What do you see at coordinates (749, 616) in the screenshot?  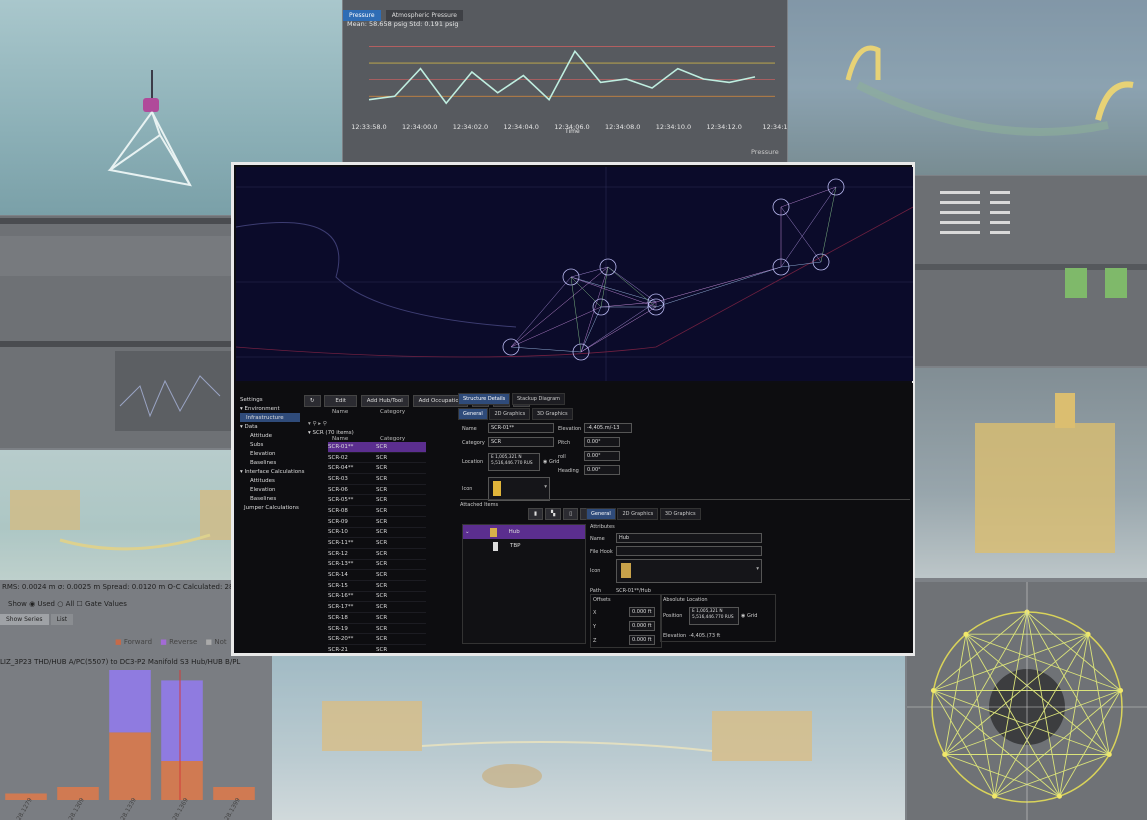 I see `abs-grid-radio: ◉ Grid` at bounding box center [749, 616].